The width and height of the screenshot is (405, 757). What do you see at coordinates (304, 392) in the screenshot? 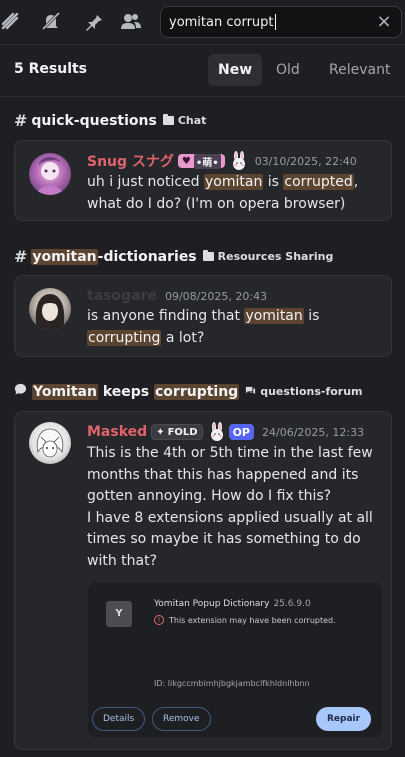
I see `forum-label: questions-forum` at bounding box center [304, 392].